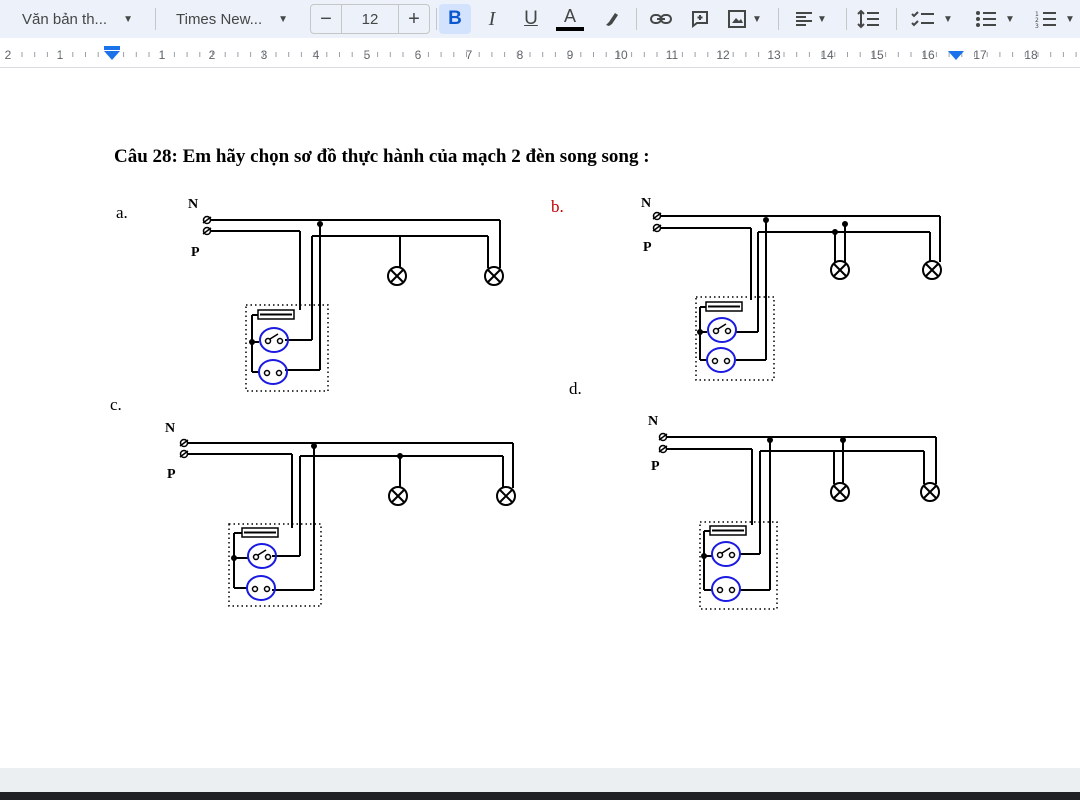  Describe the element at coordinates (774, 55) in the screenshot. I see `ruler-number: 13` at that location.